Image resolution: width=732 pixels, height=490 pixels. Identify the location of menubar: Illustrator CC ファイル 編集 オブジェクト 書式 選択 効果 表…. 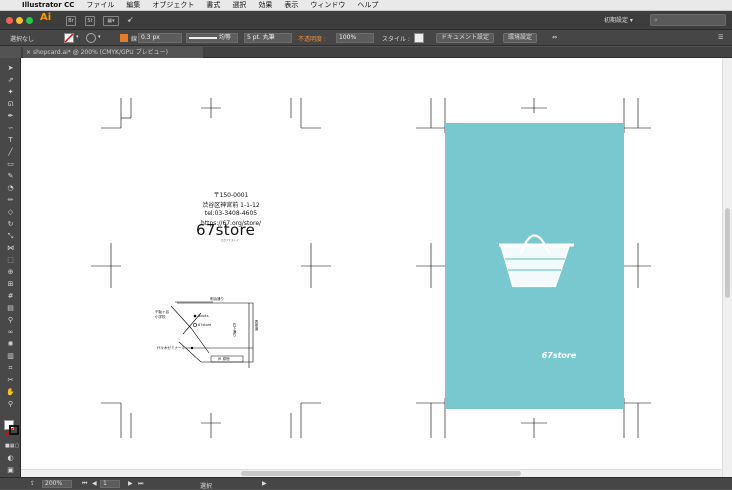
(366, 5).